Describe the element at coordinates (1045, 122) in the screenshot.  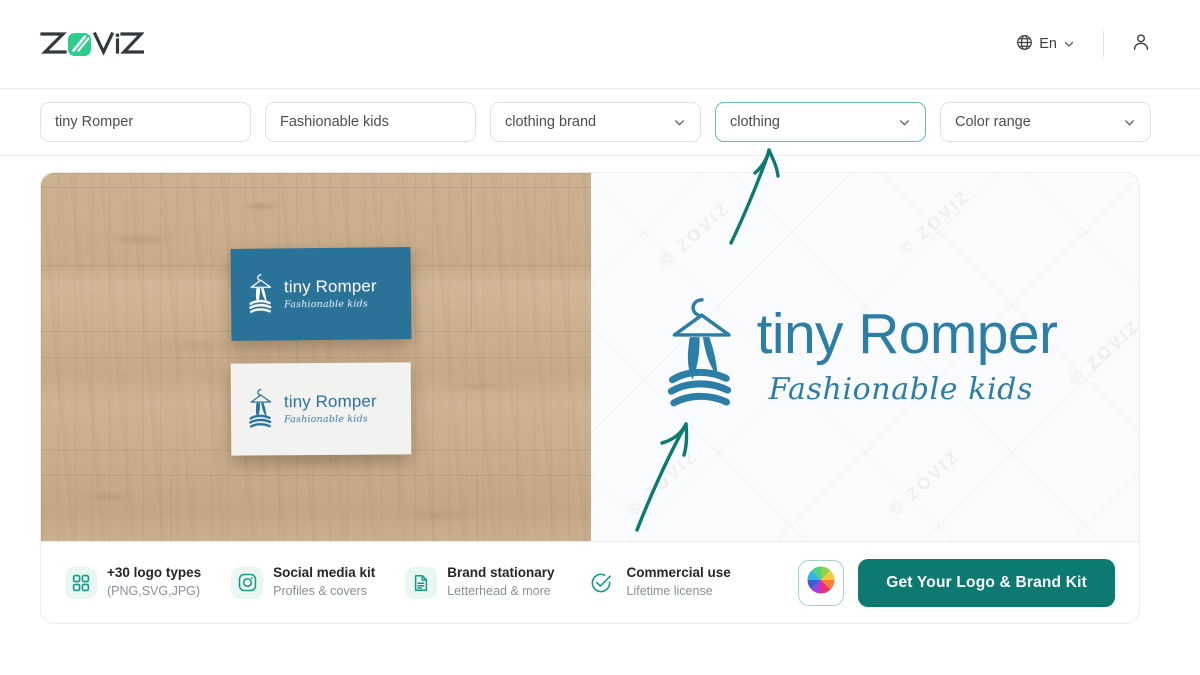
I see `color-range-dropdown: Color range` at that location.